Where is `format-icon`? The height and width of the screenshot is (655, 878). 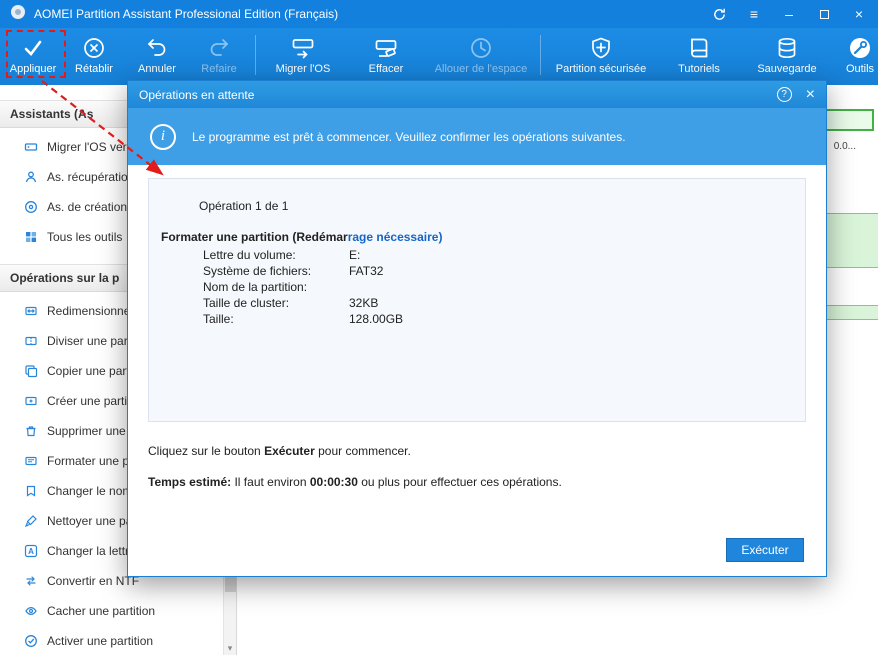
format-icon is located at coordinates (31, 461).